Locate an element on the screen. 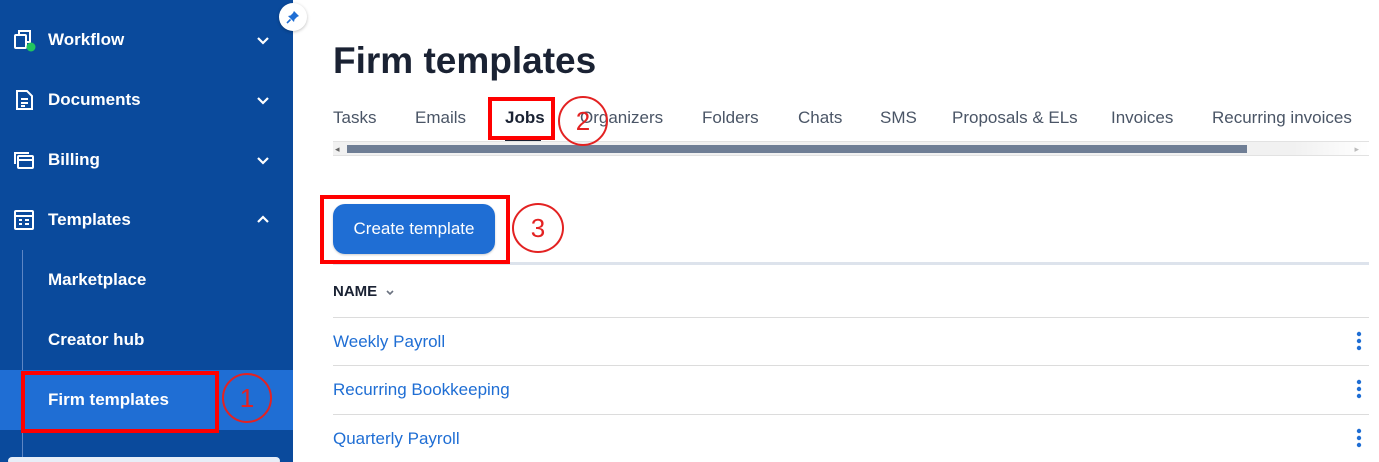  sidebar-item-billing: Billing is located at coordinates (146, 160).